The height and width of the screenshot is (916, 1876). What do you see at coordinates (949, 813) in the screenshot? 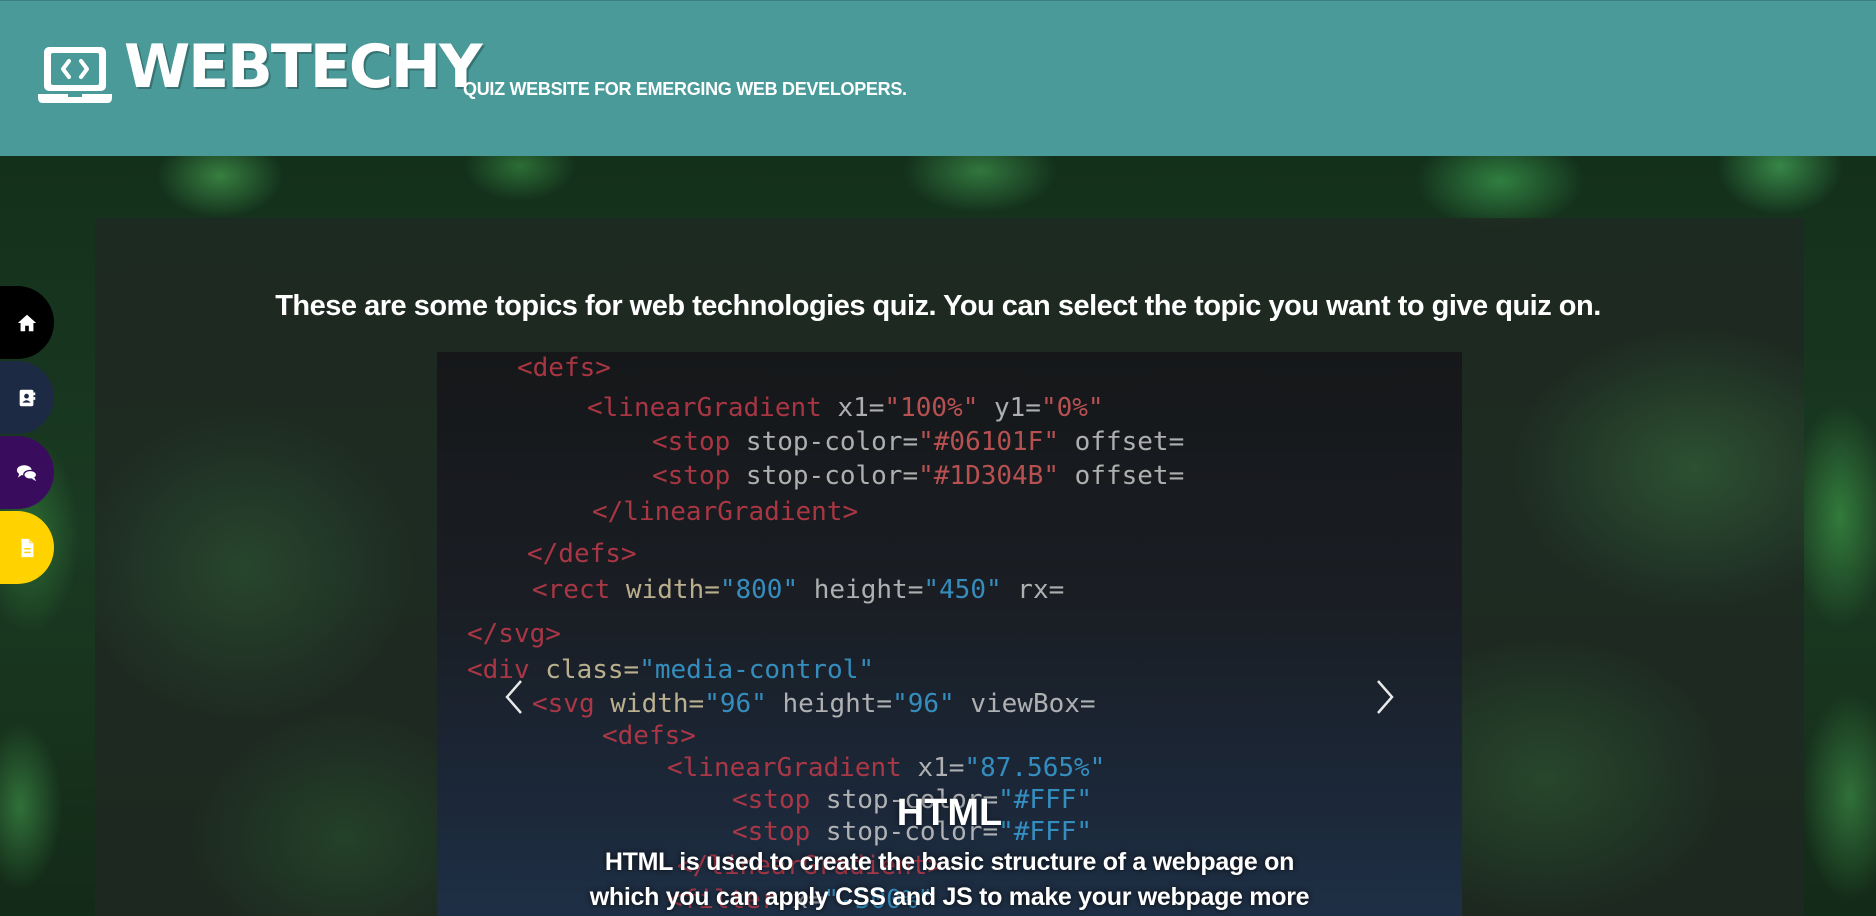
I see `slide-title: HTML` at bounding box center [949, 813].